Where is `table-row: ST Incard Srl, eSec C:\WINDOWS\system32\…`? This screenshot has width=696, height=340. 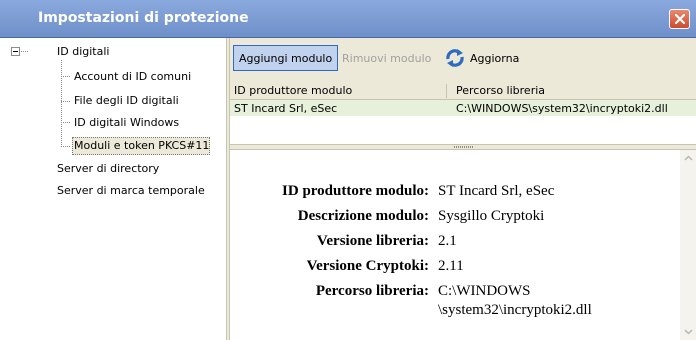 table-row: ST Incard Srl, eSec C:\WINDOWS\system32\… is located at coordinates (463, 108).